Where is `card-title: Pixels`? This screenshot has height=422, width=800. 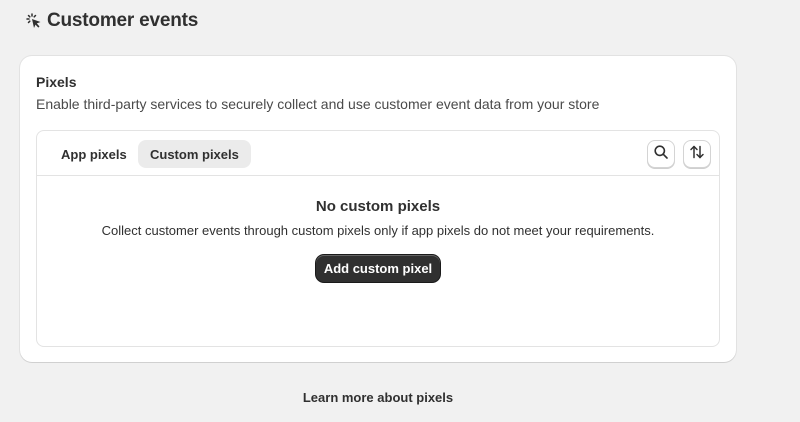 card-title: Pixels is located at coordinates (56, 82).